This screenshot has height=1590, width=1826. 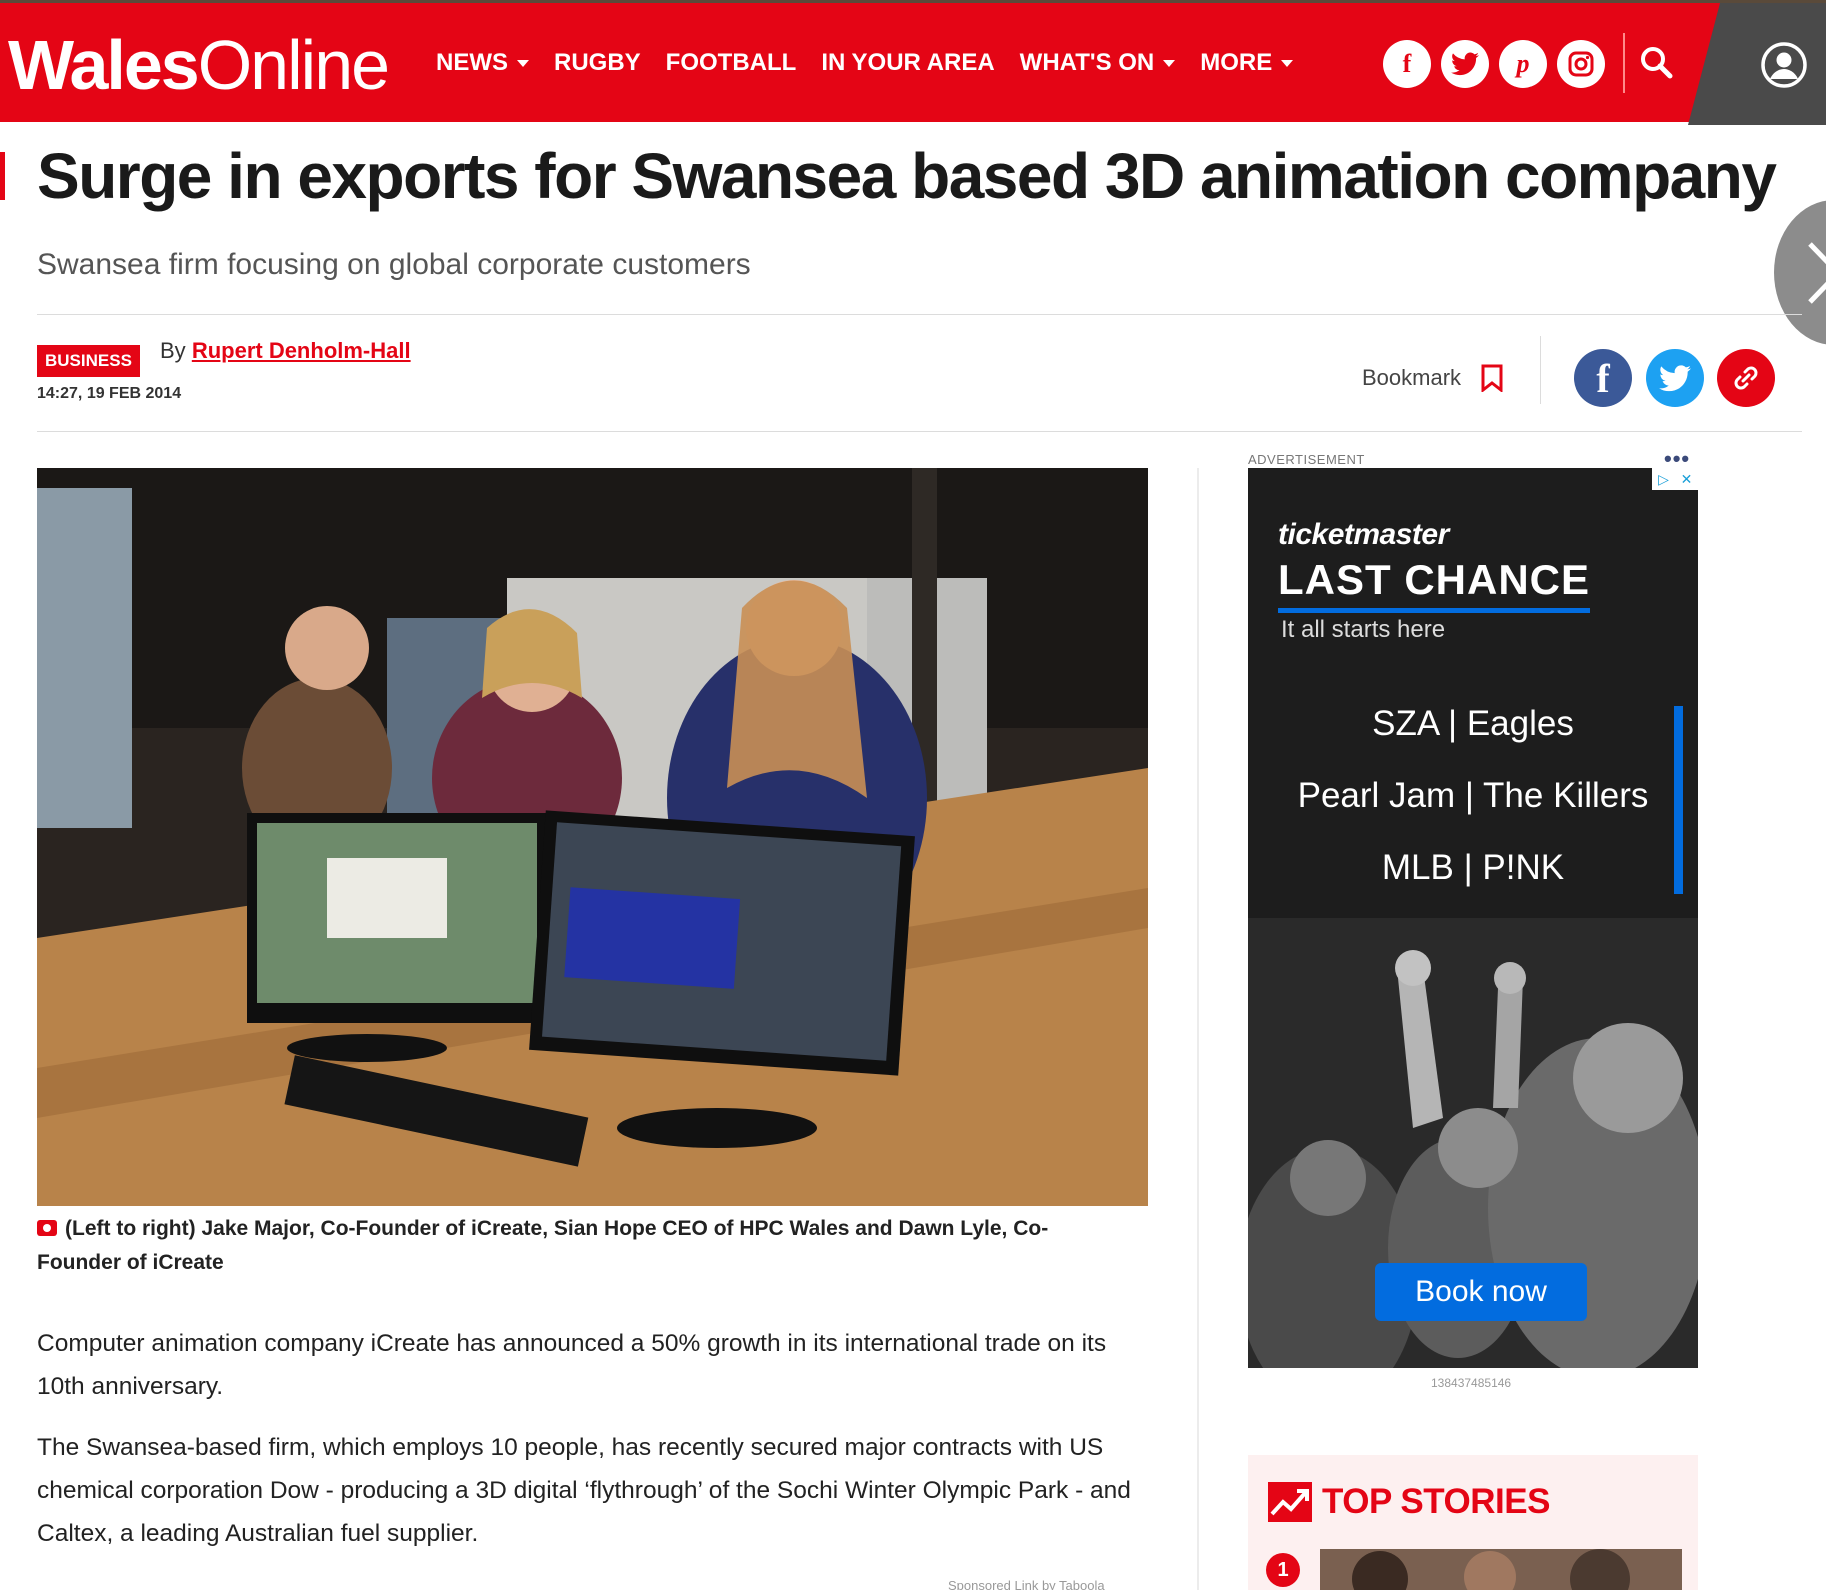 I want to click on nav-rugby: RUGBY, so click(x=597, y=63).